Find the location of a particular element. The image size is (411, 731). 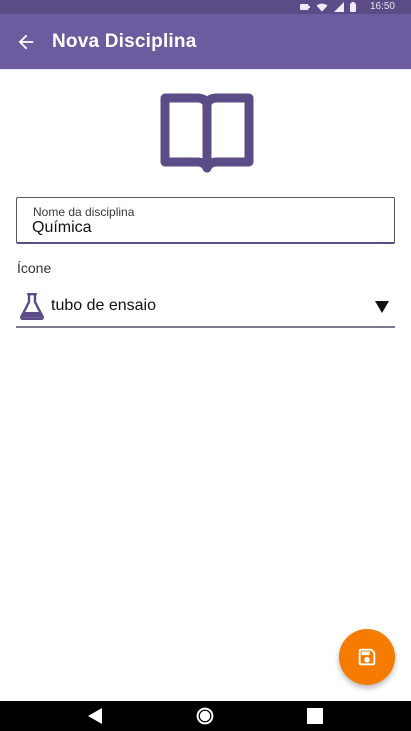

dropdown-arrow-icon is located at coordinates (382, 307).